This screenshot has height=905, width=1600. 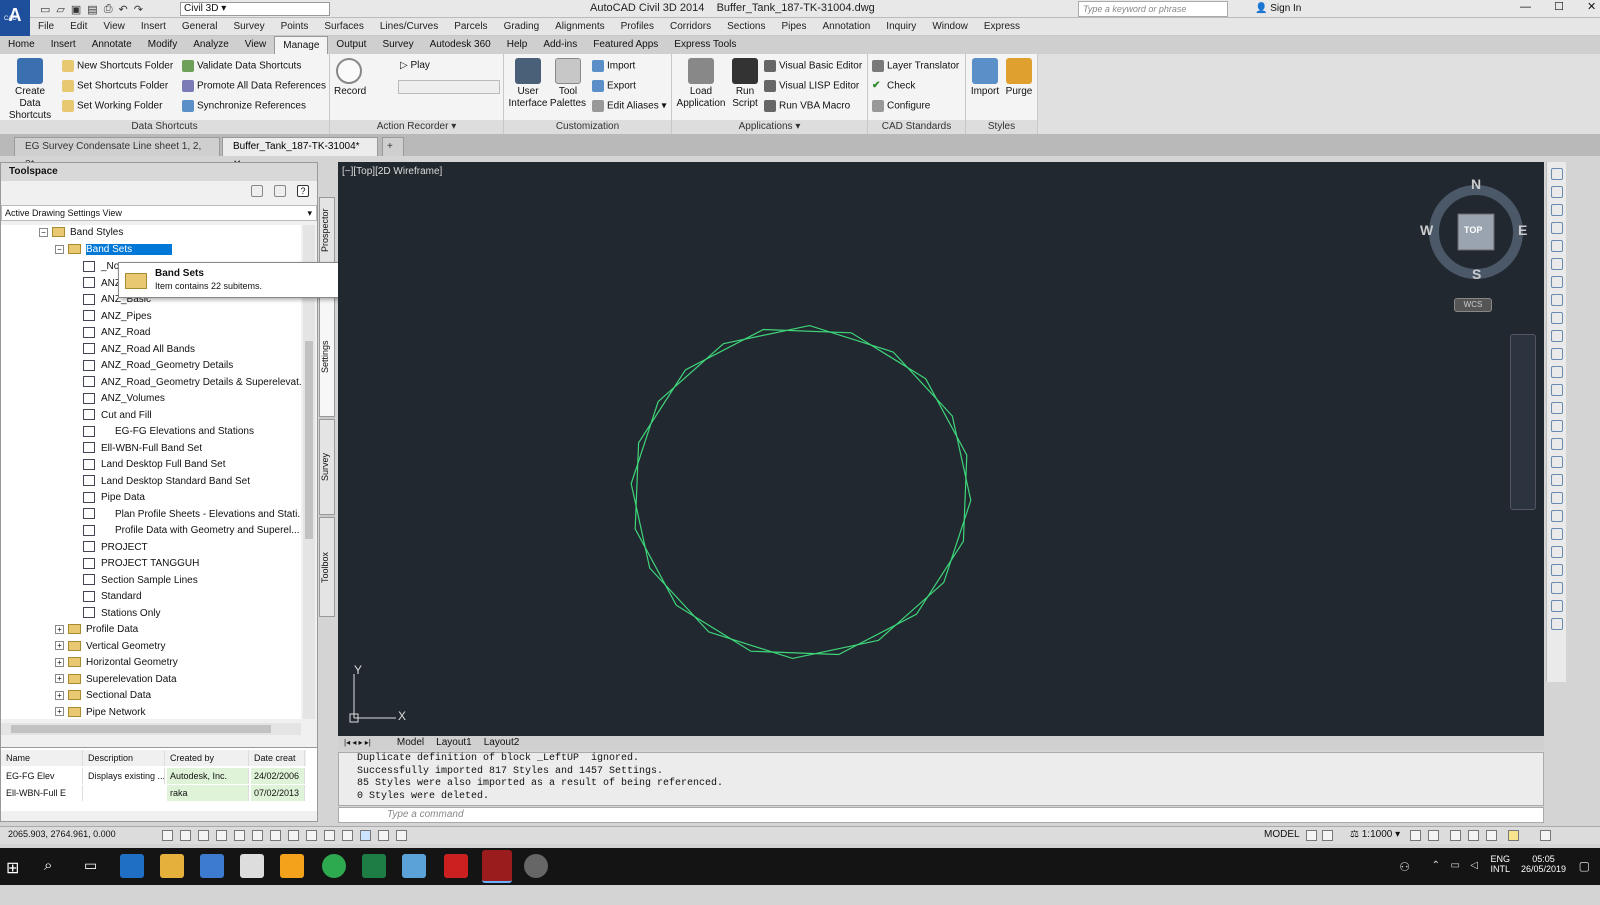 I want to click on compass-south: S, so click(x=1476, y=274).